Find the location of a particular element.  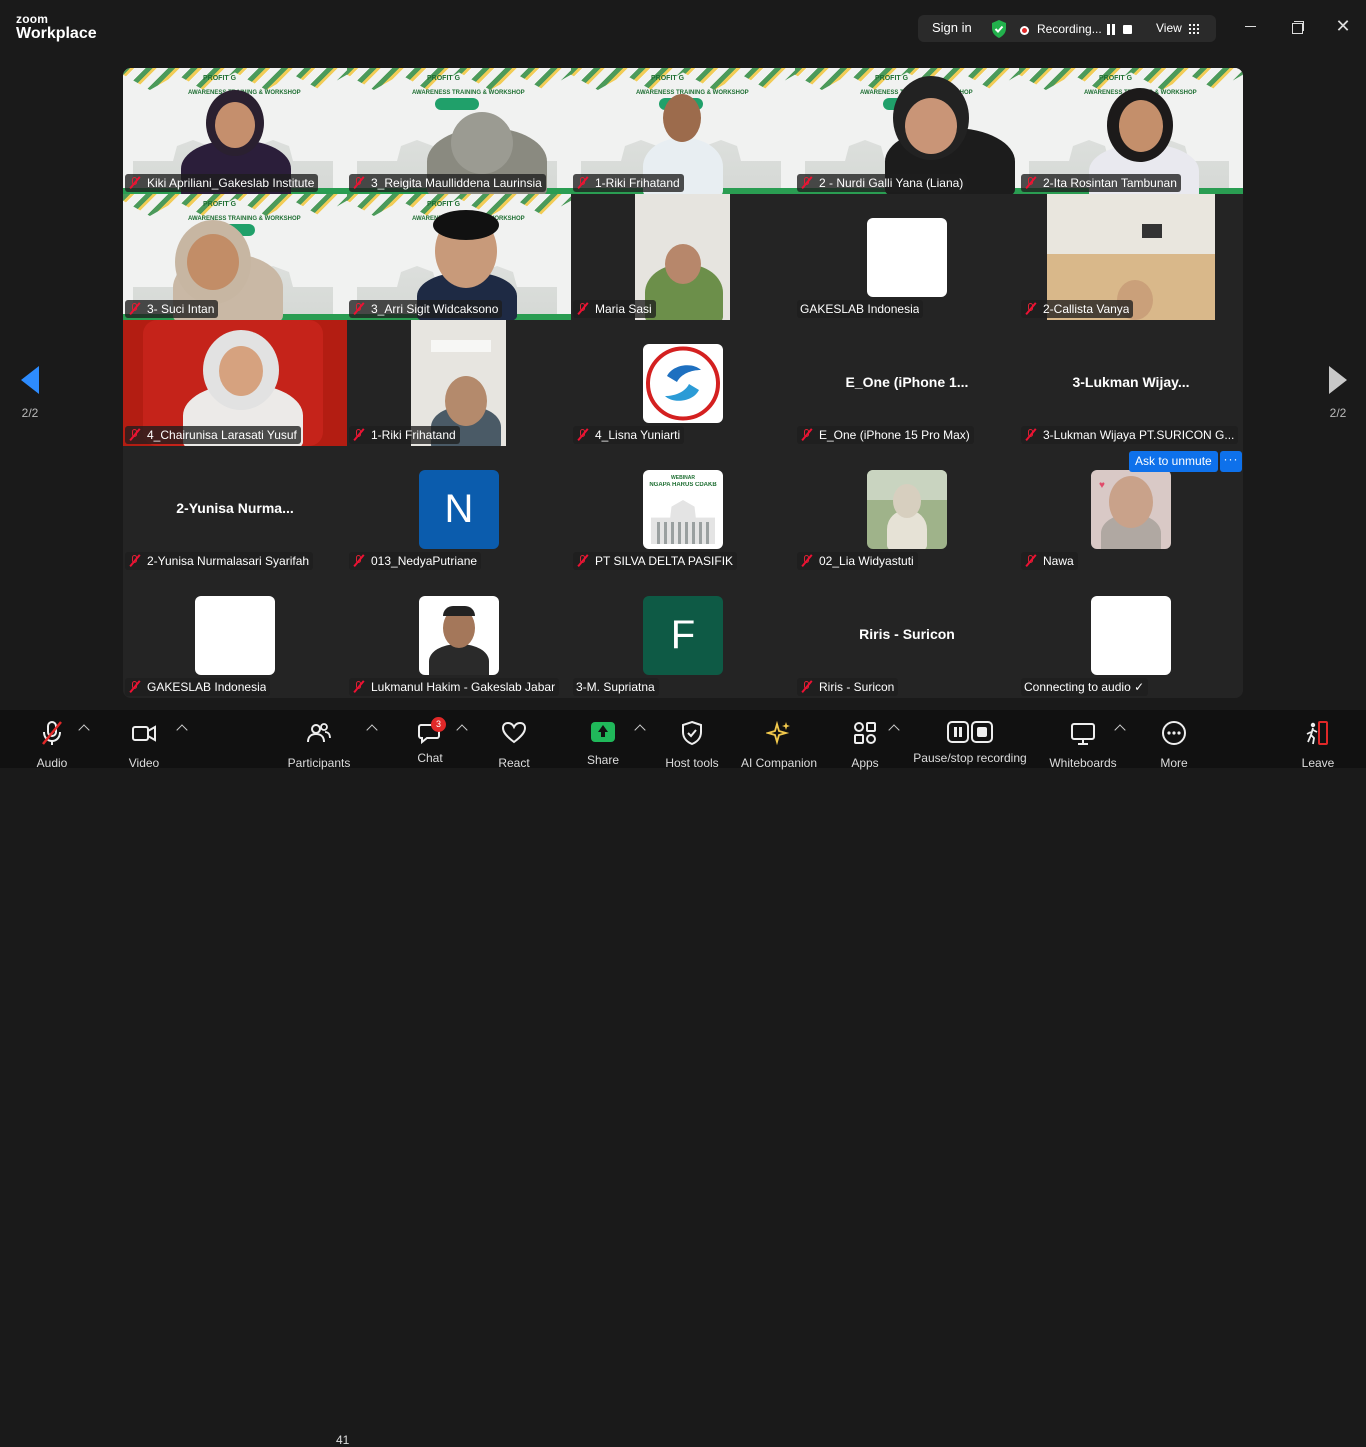

participants-button: Participants is located at coordinates (319, 745).